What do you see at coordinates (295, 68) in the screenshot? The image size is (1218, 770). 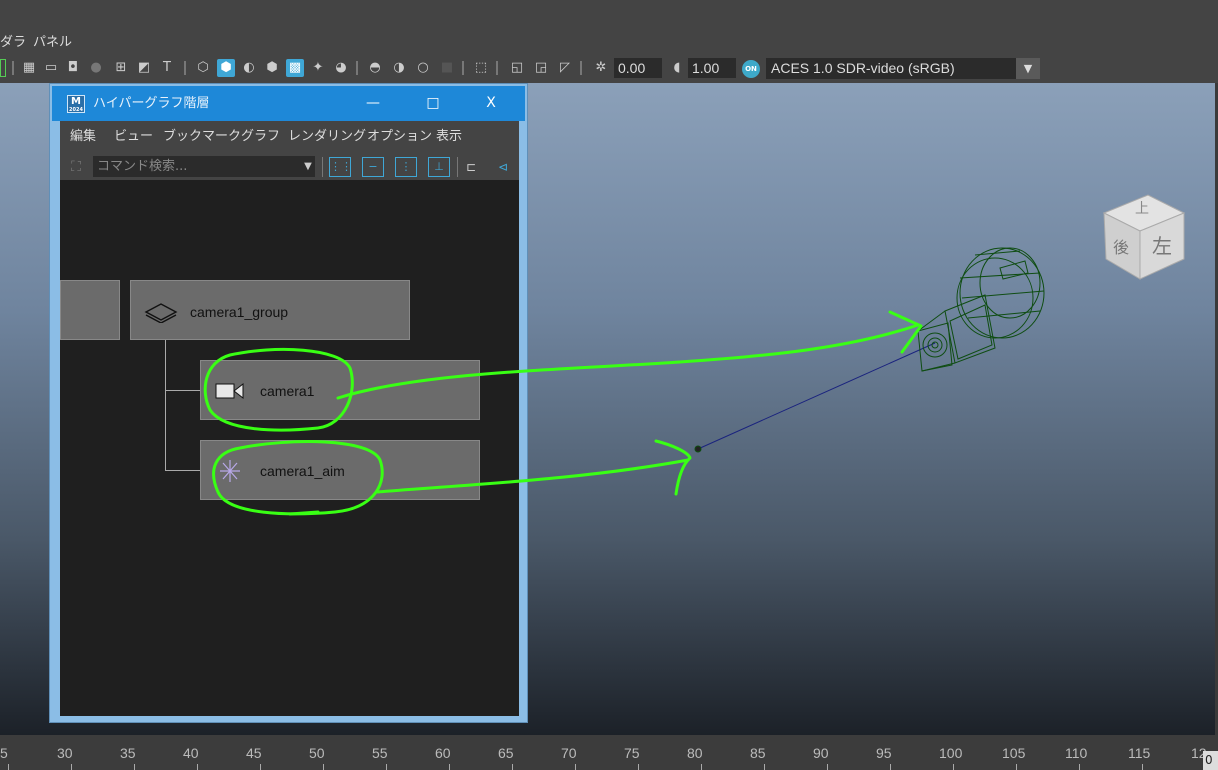 I see `textured-icon: ▩` at bounding box center [295, 68].